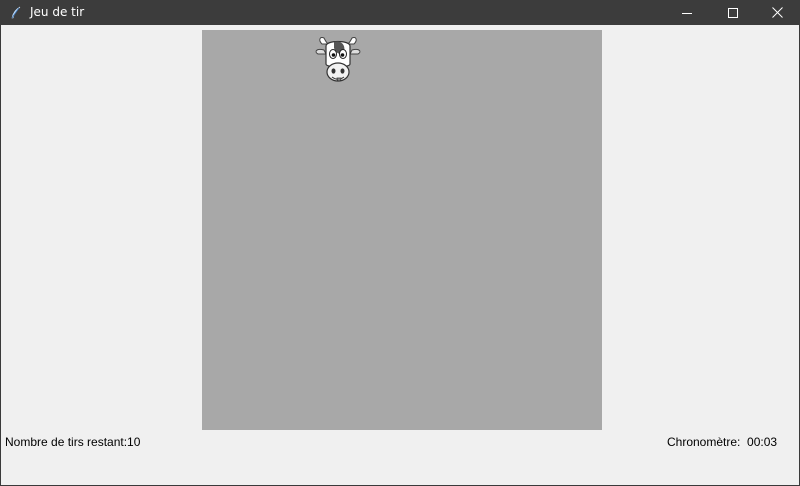 The image size is (800, 486). Describe the element at coordinates (57, 12) in the screenshot. I see `window-title: Jeu de tir` at that location.